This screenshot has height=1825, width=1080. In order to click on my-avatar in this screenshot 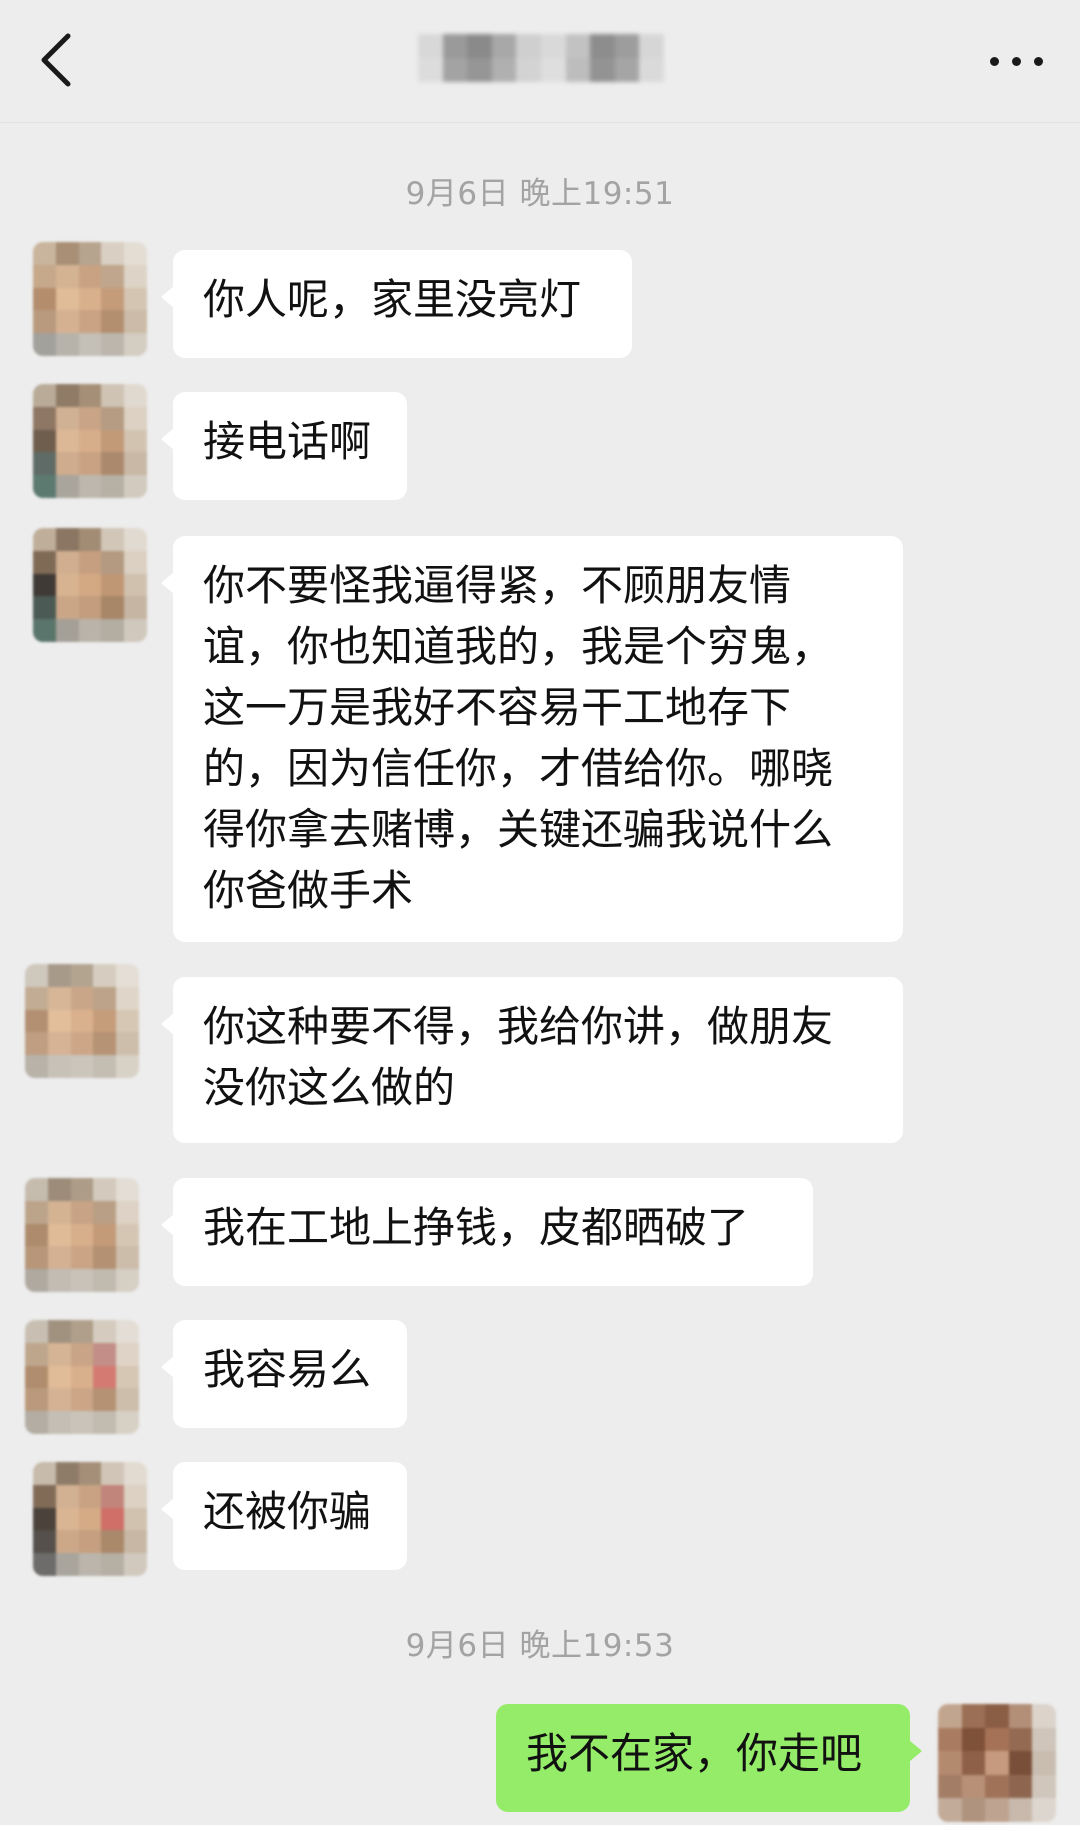, I will do `click(997, 1763)`.